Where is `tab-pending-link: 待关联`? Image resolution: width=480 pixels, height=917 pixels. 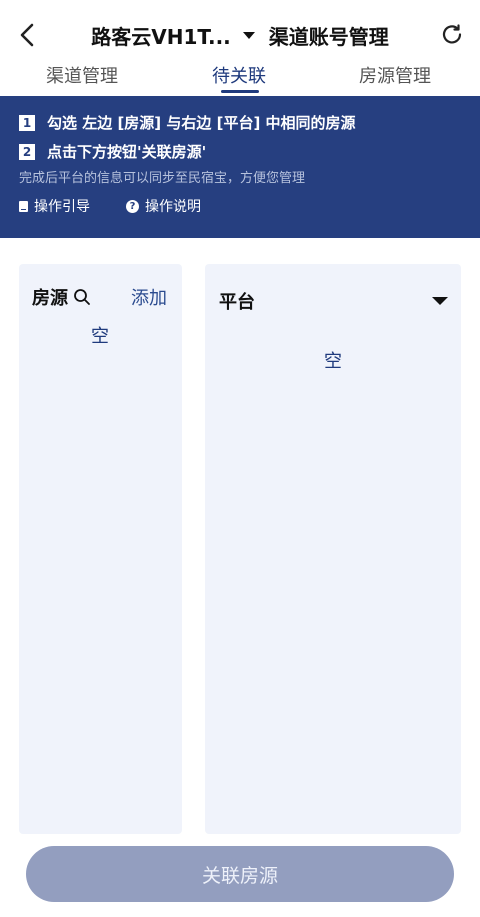 tab-pending-link: 待关联 is located at coordinates (239, 75).